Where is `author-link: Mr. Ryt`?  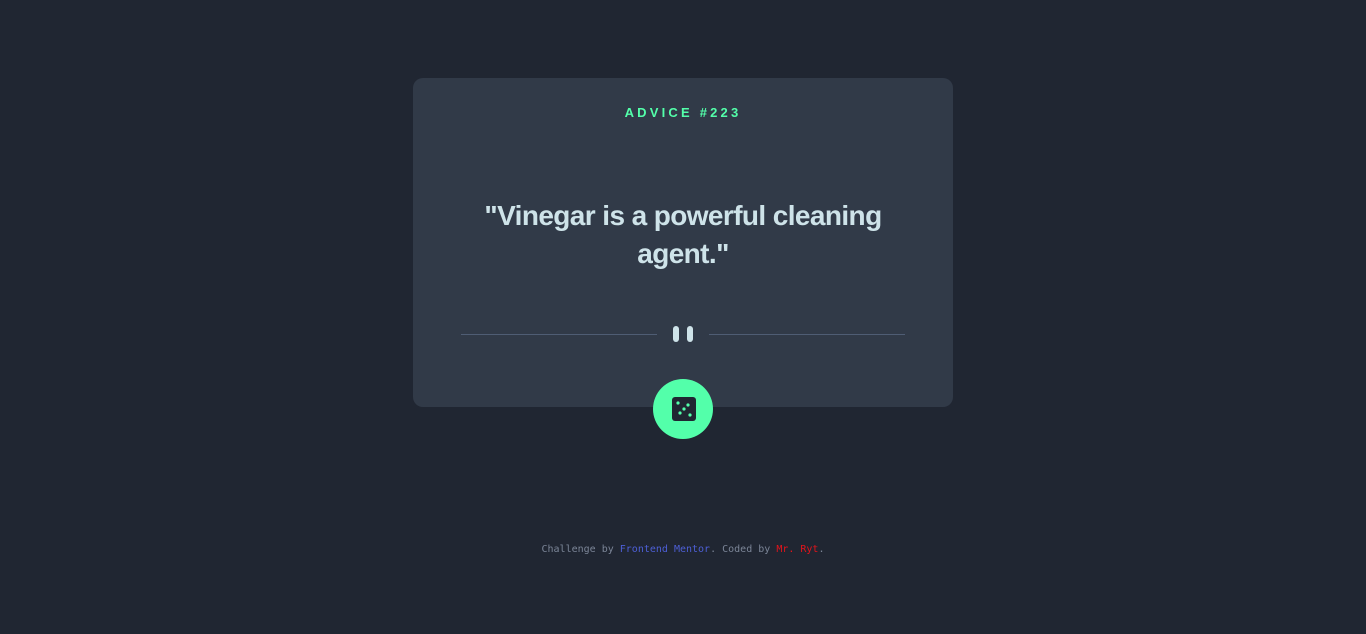
author-link: Mr. Ryt is located at coordinates (797, 549).